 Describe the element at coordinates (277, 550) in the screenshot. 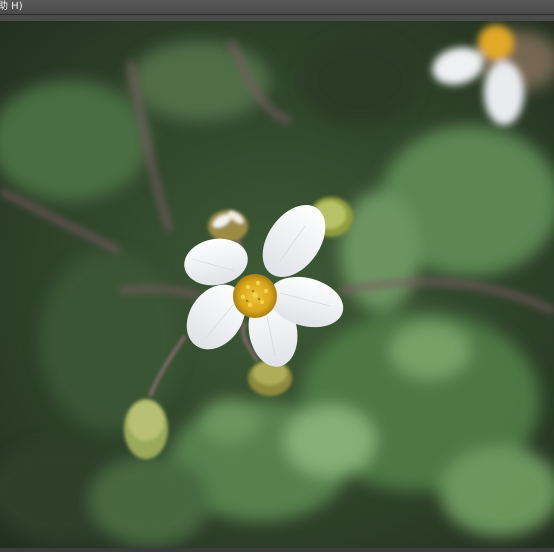

I see `status-strip` at that location.